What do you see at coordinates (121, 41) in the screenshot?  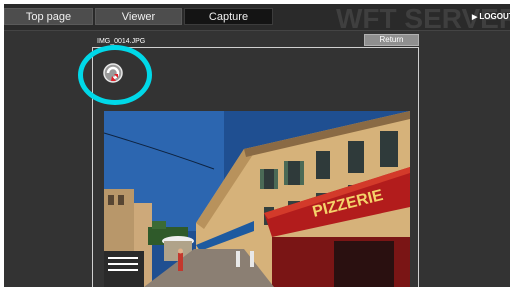 I see `file-name: IMG_0014.JPG` at bounding box center [121, 41].